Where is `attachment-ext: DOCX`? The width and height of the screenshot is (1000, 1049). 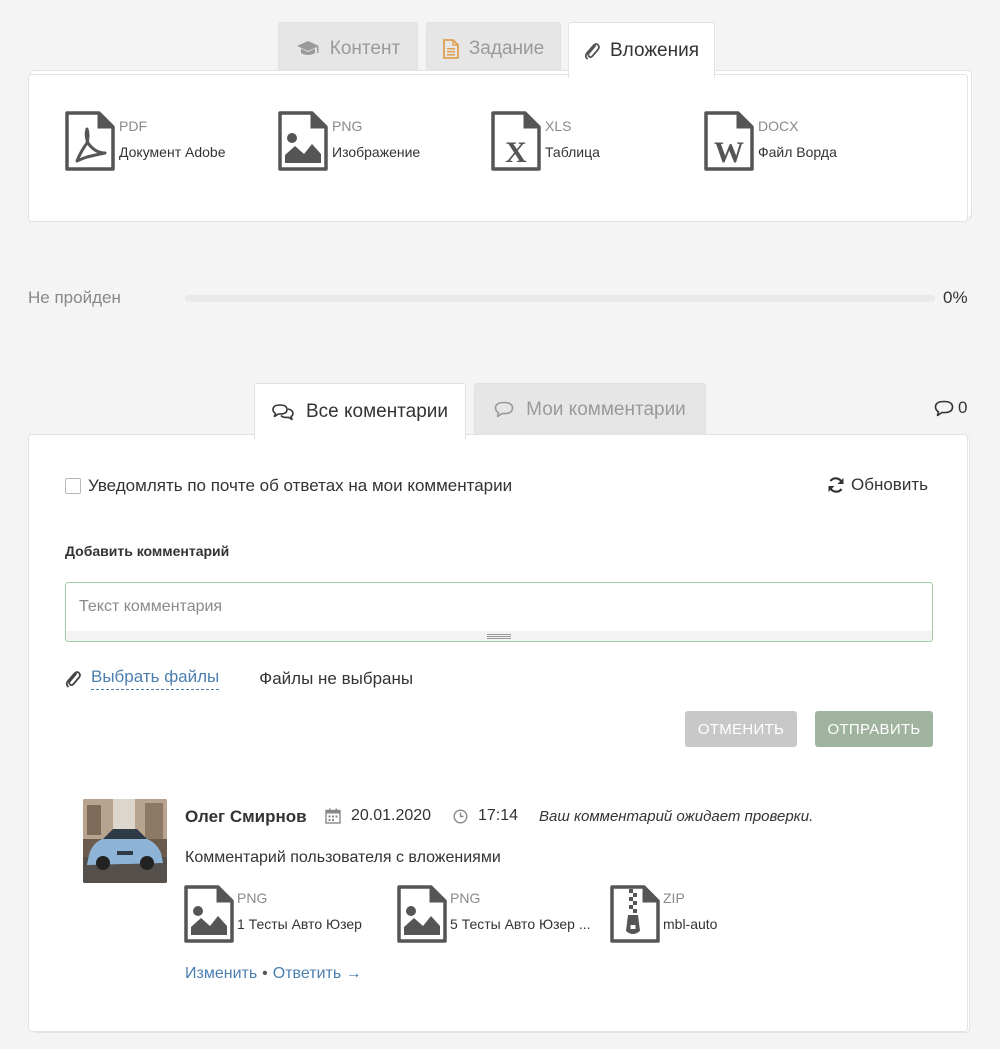 attachment-ext: DOCX is located at coordinates (778, 126).